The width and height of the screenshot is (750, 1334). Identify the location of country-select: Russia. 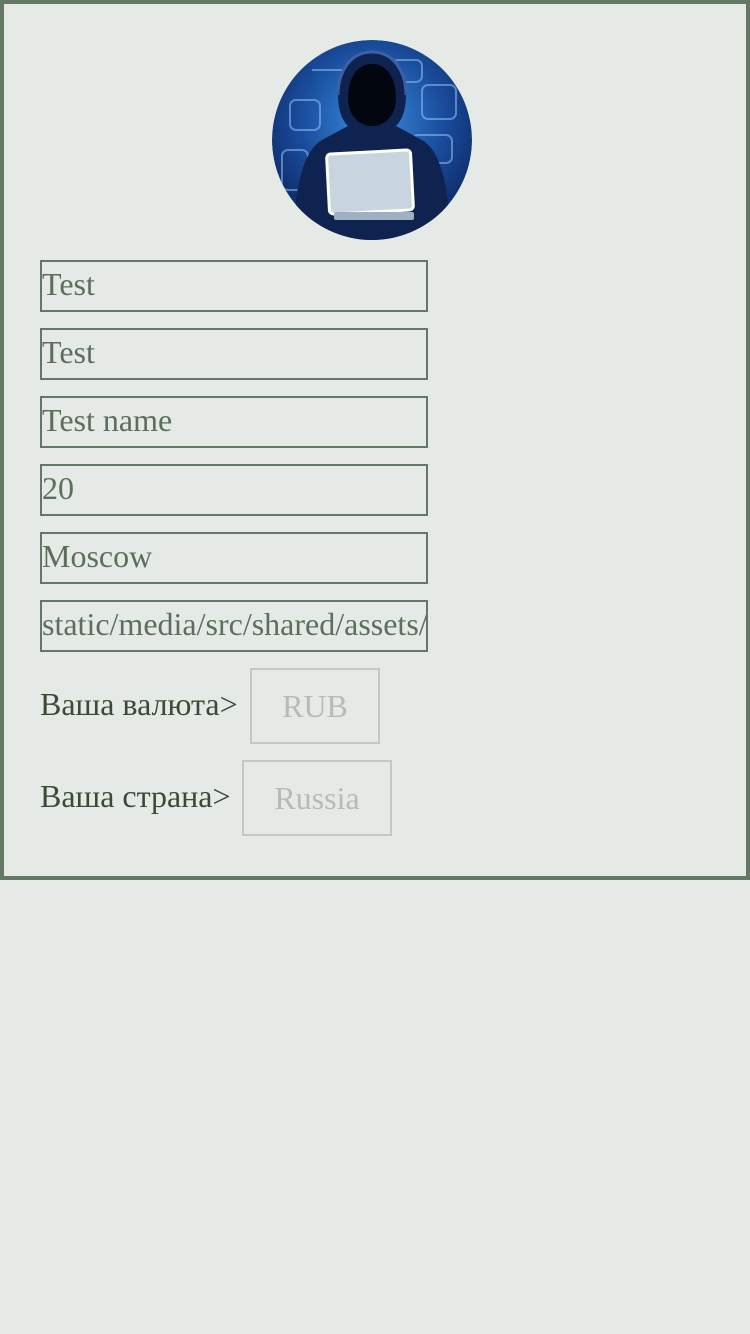
(317, 798).